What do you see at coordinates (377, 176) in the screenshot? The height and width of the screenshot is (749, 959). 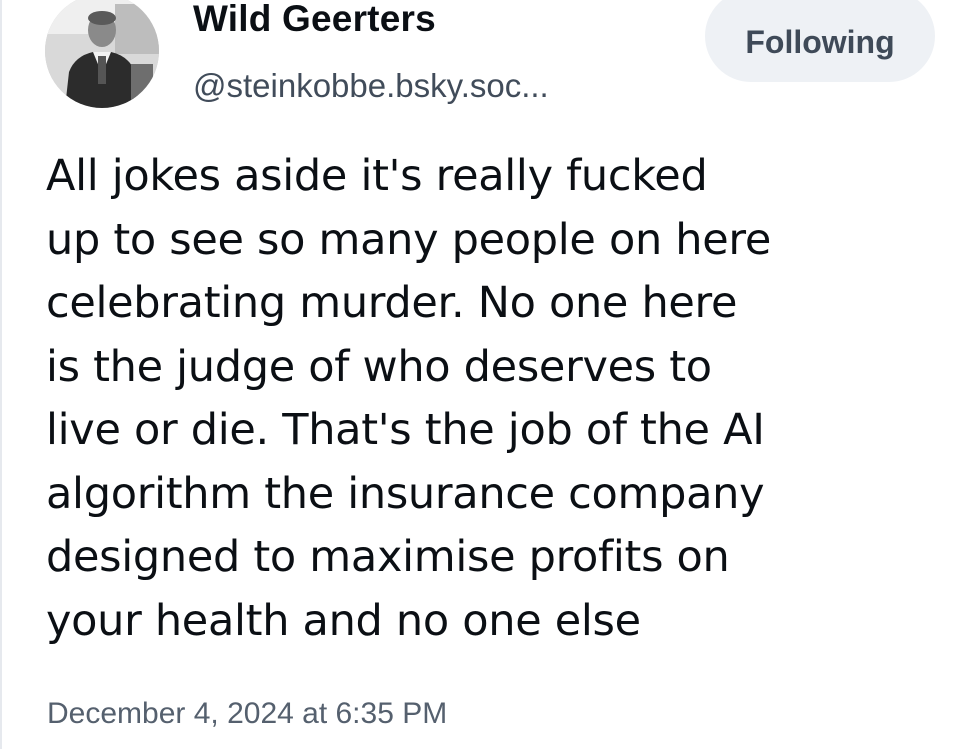 I see `post-text-line: All jokes aside it's really fucked` at bounding box center [377, 176].